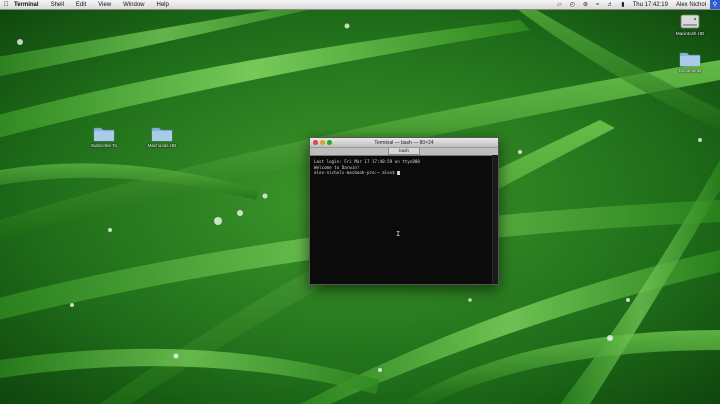 The height and width of the screenshot is (404, 720). What do you see at coordinates (622, 4) in the screenshot?
I see `battery-icon: ▮` at bounding box center [622, 4].